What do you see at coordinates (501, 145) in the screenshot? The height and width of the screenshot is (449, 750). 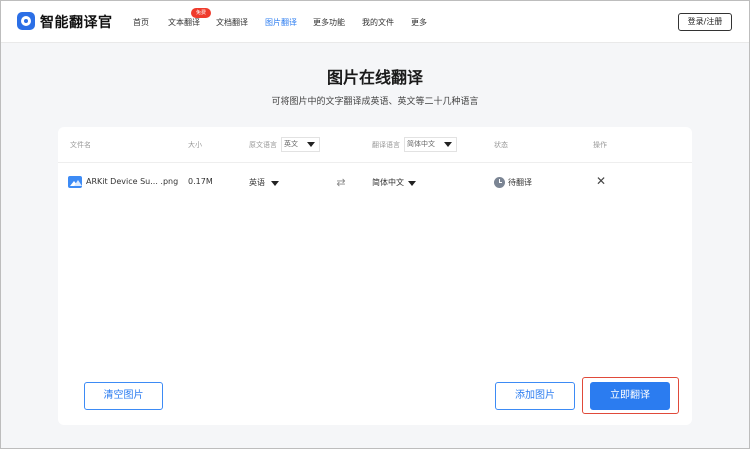 I see `column-header-status: 状态` at bounding box center [501, 145].